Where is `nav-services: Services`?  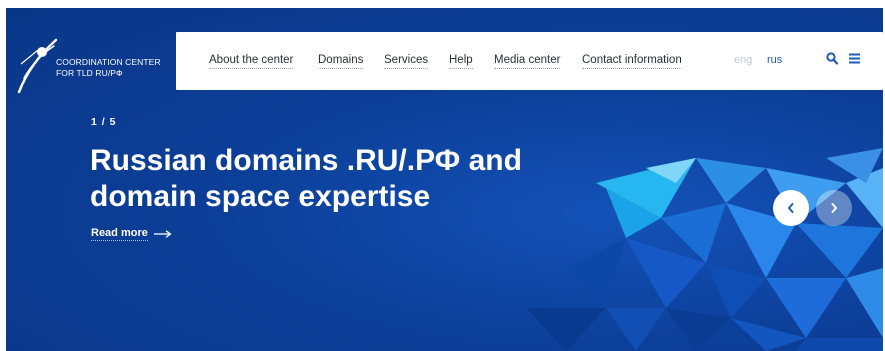 nav-services: Services is located at coordinates (406, 61).